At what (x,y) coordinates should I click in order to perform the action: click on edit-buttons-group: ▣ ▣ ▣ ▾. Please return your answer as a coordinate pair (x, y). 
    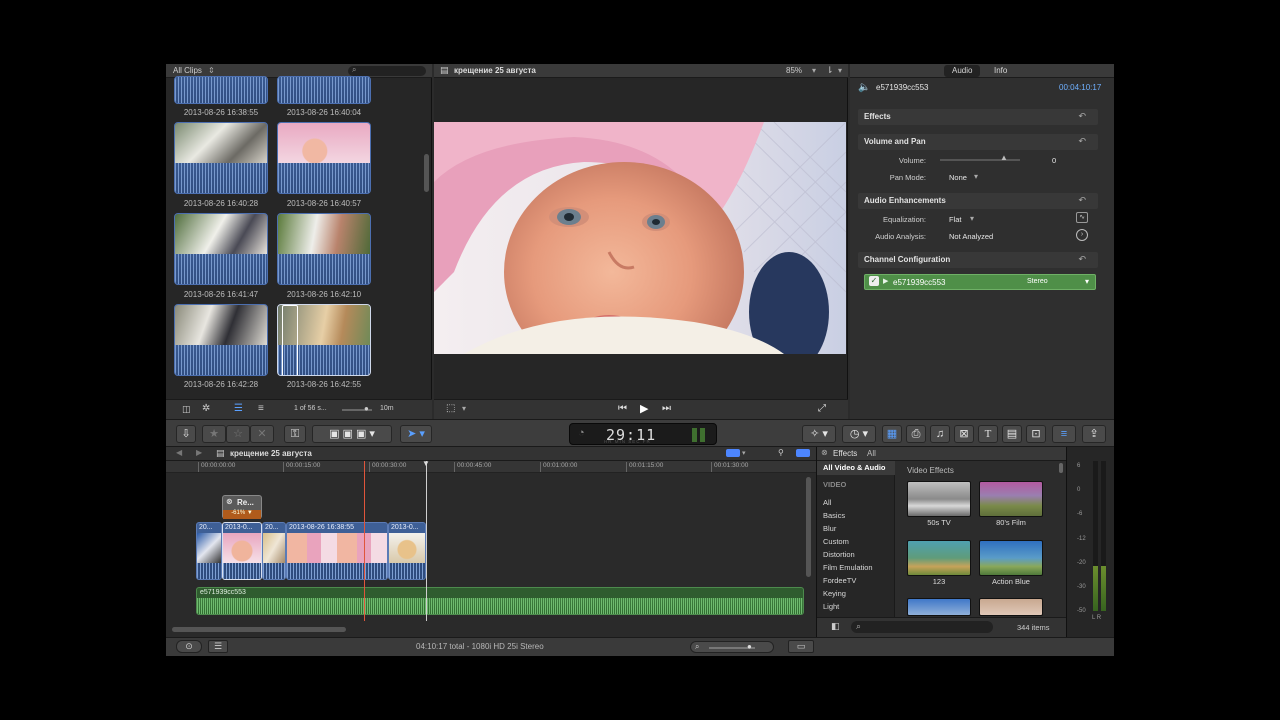
    Looking at the image, I should click on (352, 434).